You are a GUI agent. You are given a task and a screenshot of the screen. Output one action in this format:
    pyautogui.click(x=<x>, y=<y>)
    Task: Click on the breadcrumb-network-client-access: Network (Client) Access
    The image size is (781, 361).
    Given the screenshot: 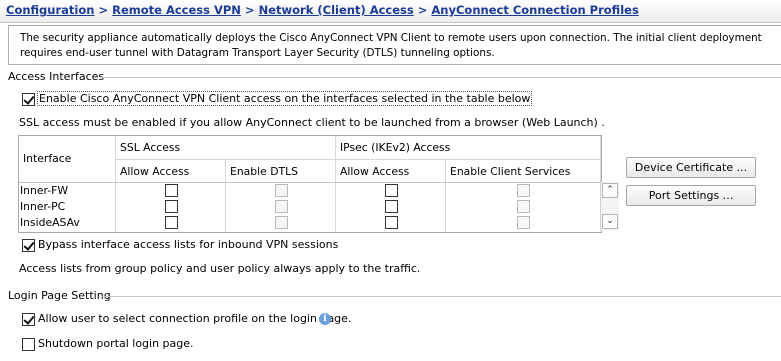 What is the action you would take?
    pyautogui.click(x=336, y=10)
    